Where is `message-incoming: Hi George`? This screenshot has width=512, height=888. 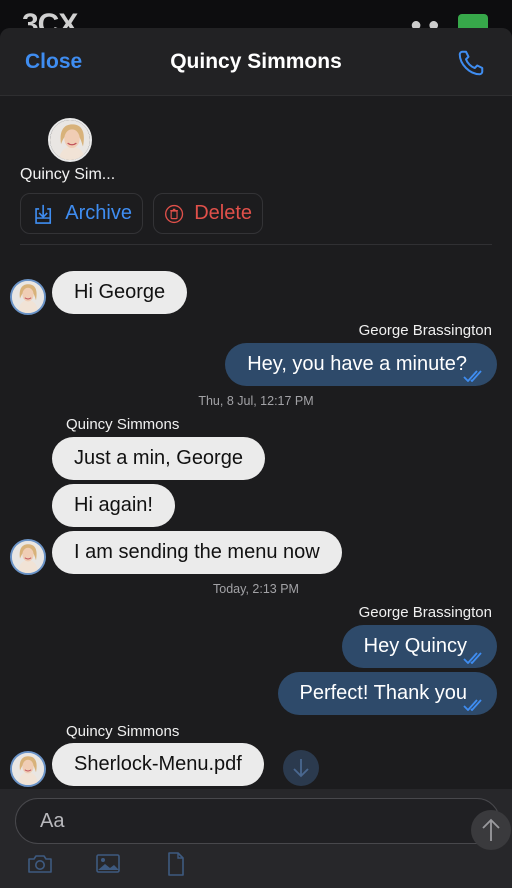
message-incoming: Hi George is located at coordinates (120, 292).